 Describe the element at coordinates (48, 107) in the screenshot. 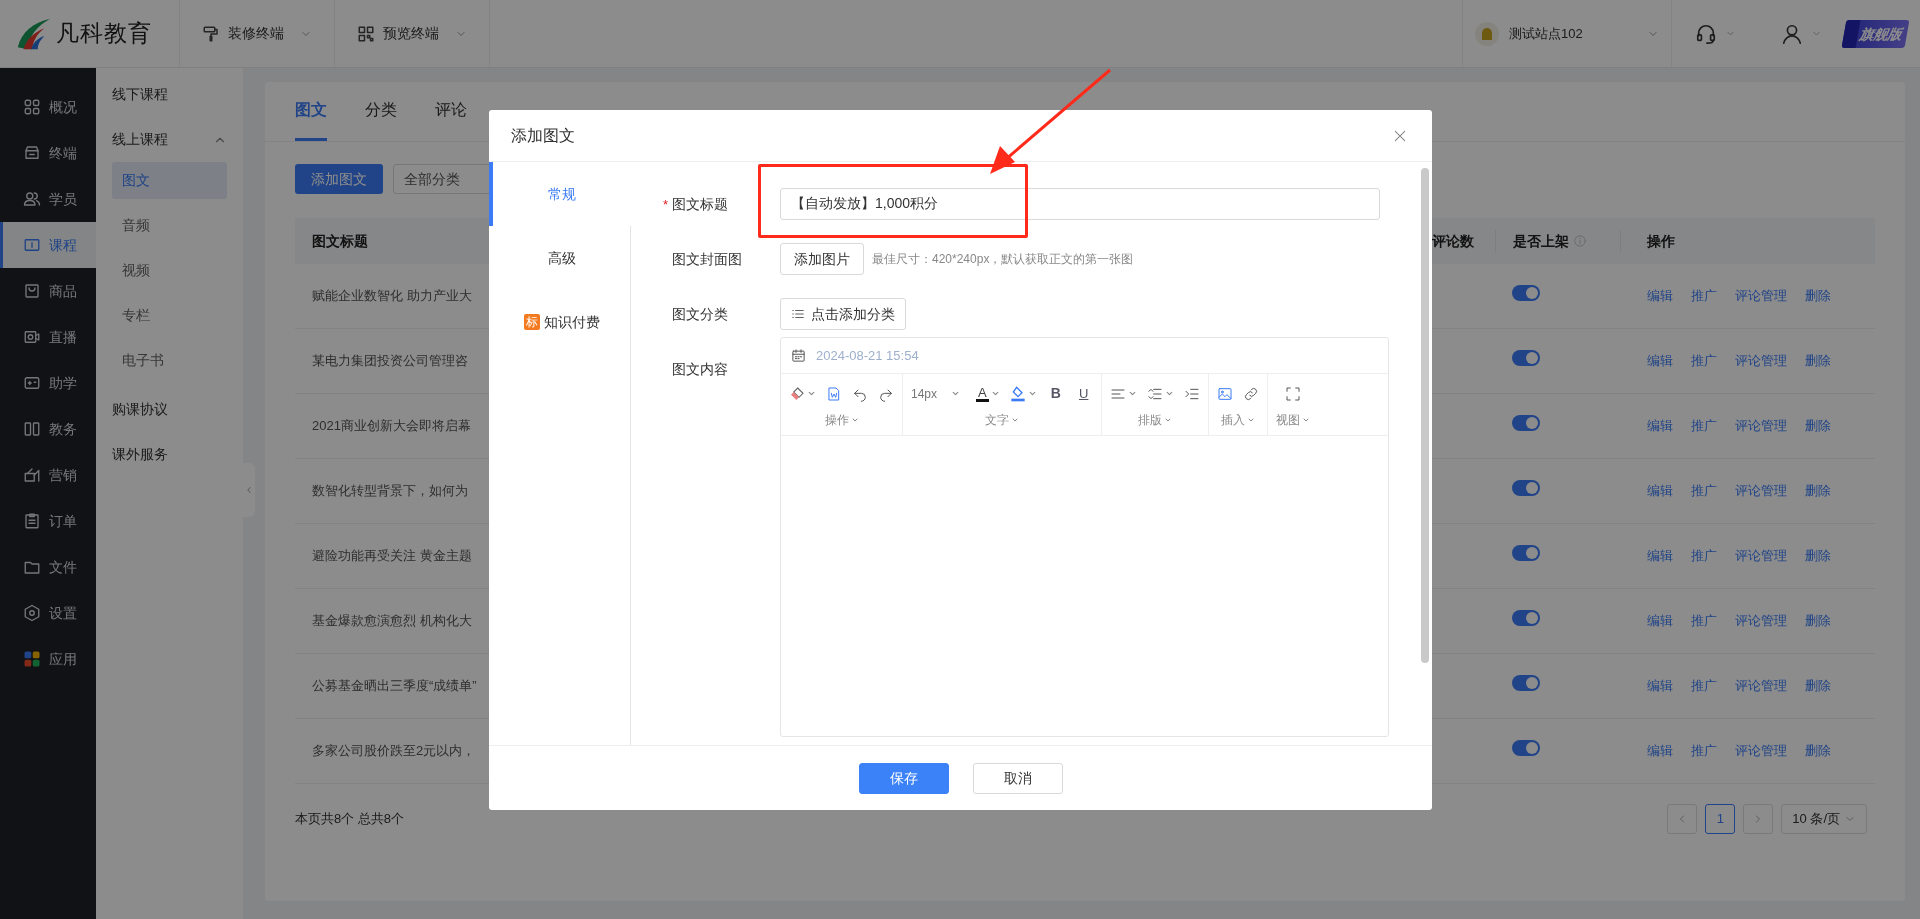

I see `sidebar-item: 概况` at that location.